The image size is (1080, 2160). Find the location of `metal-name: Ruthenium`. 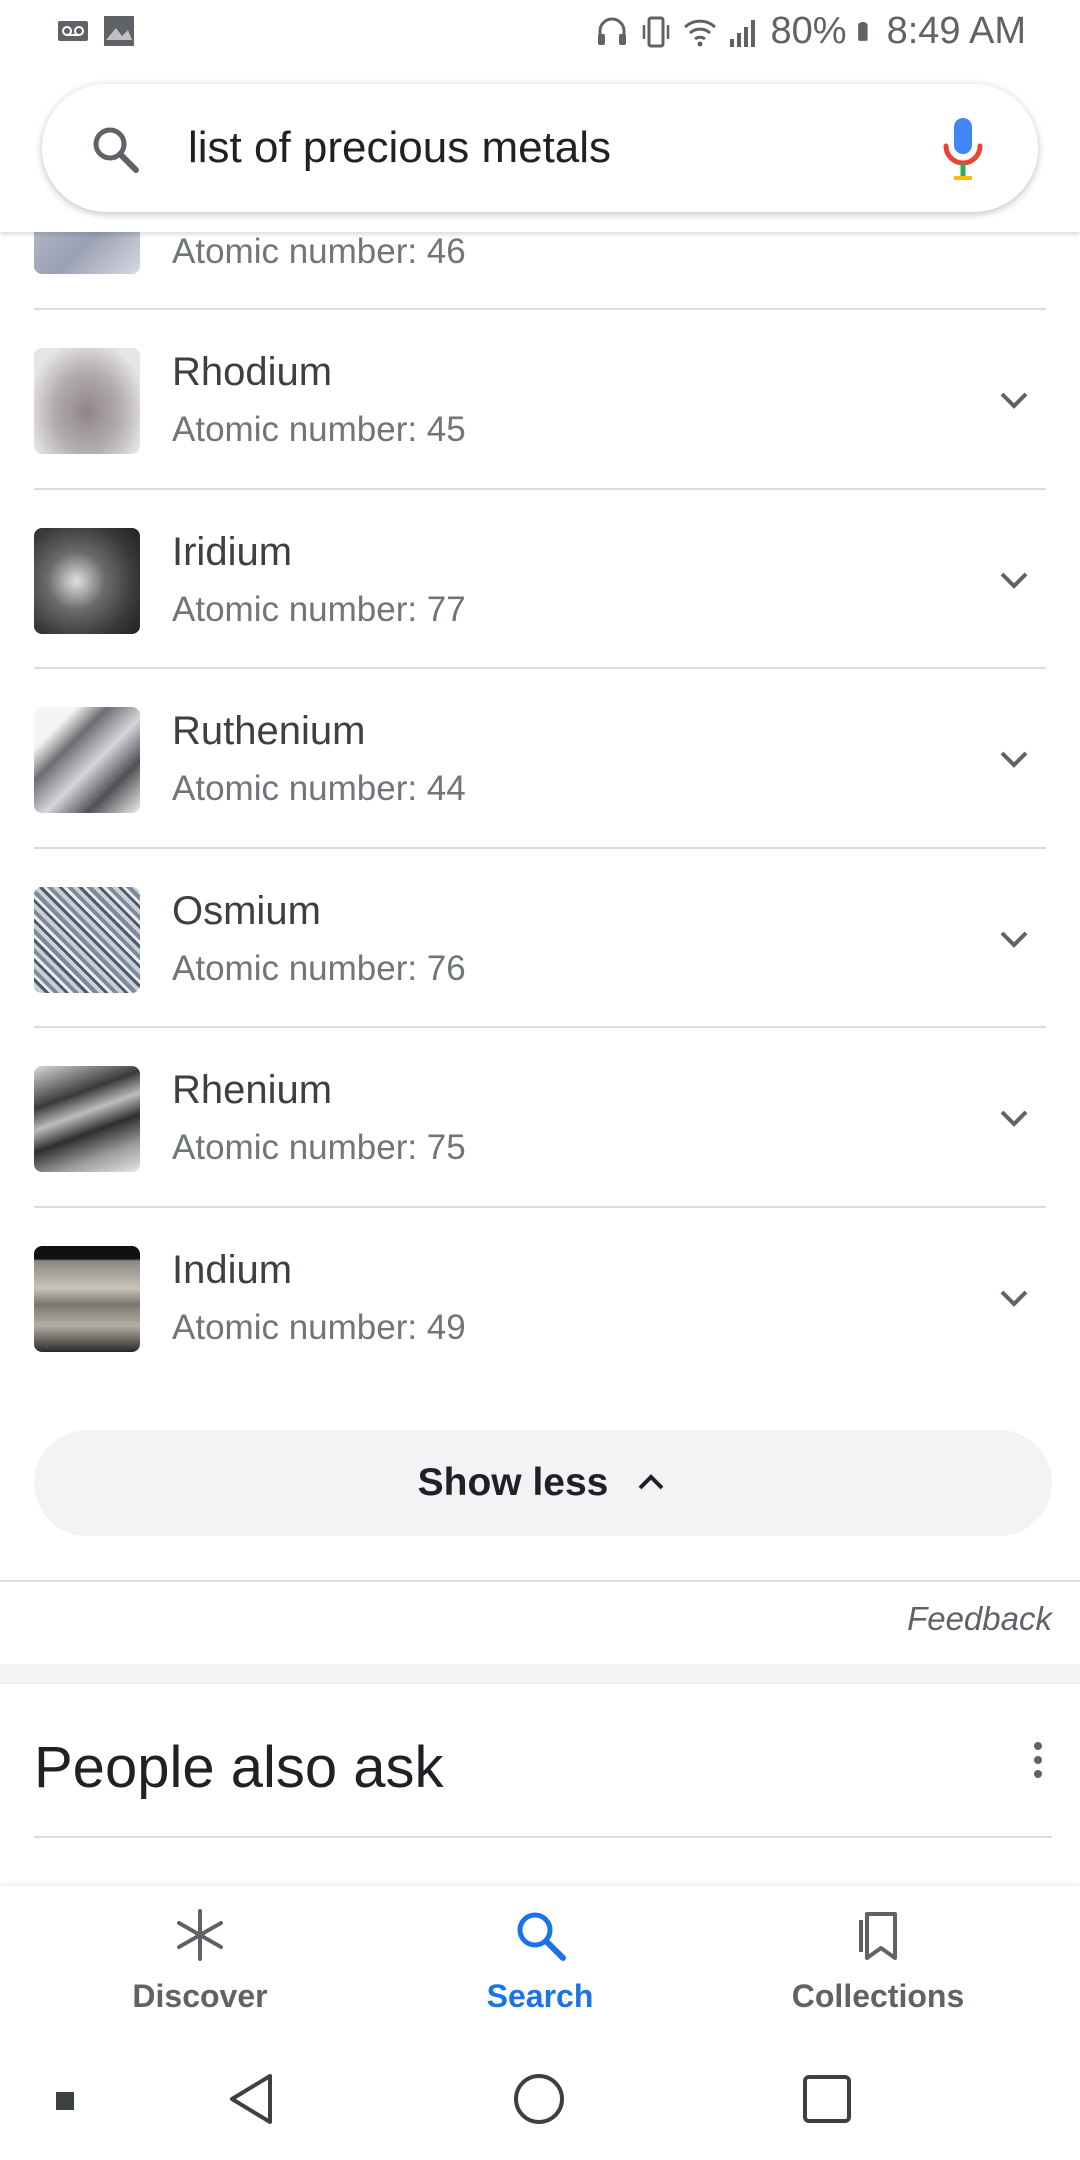

metal-name: Ruthenium is located at coordinates (269, 731).